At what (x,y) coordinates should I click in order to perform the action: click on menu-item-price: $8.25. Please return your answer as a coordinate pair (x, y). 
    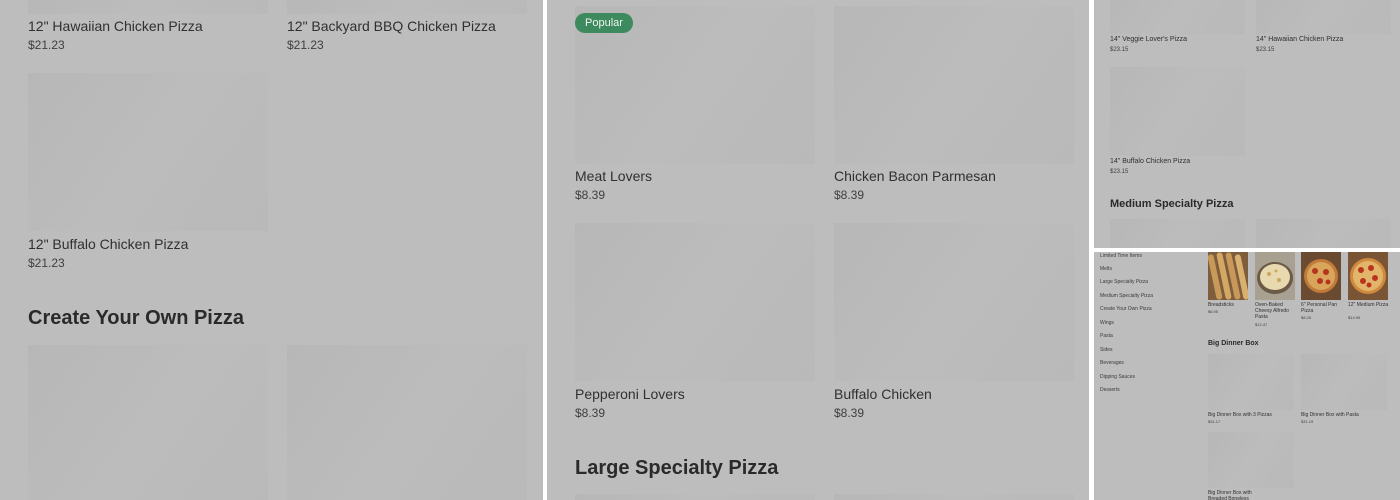
    Looking at the image, I should click on (1306, 317).